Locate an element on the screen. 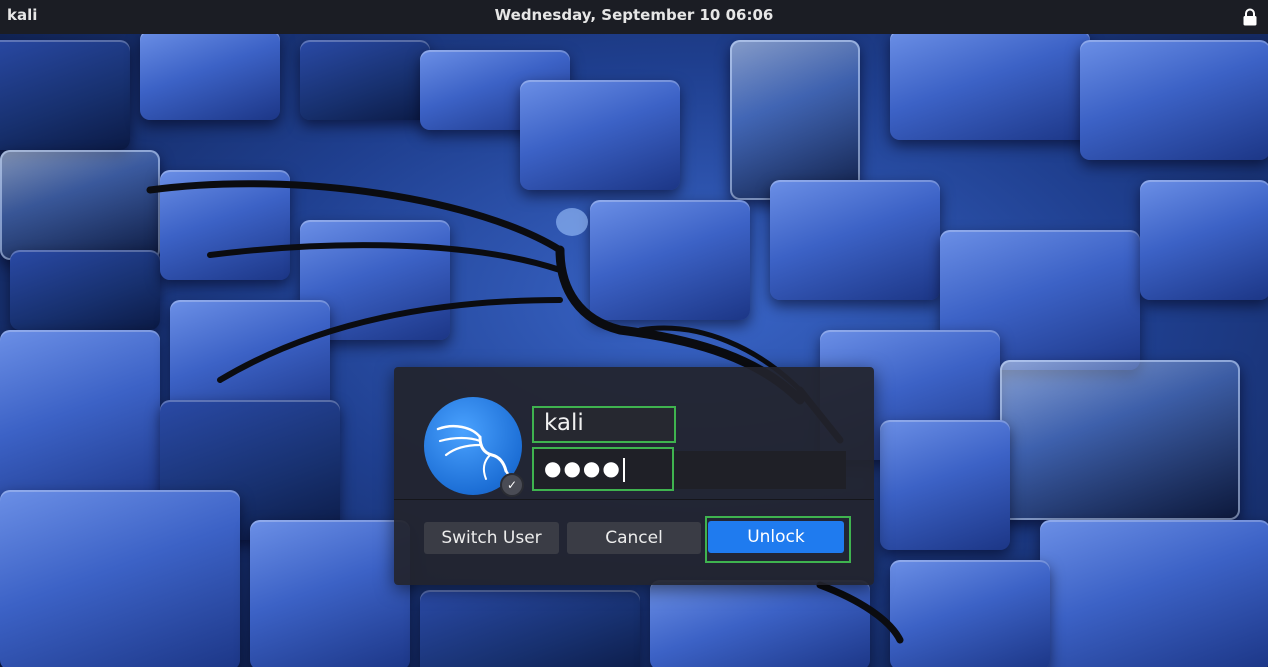 This screenshot has height=667, width=1268. top-bar: kali Wednesday, September 10 06:06 is located at coordinates (634, 17).